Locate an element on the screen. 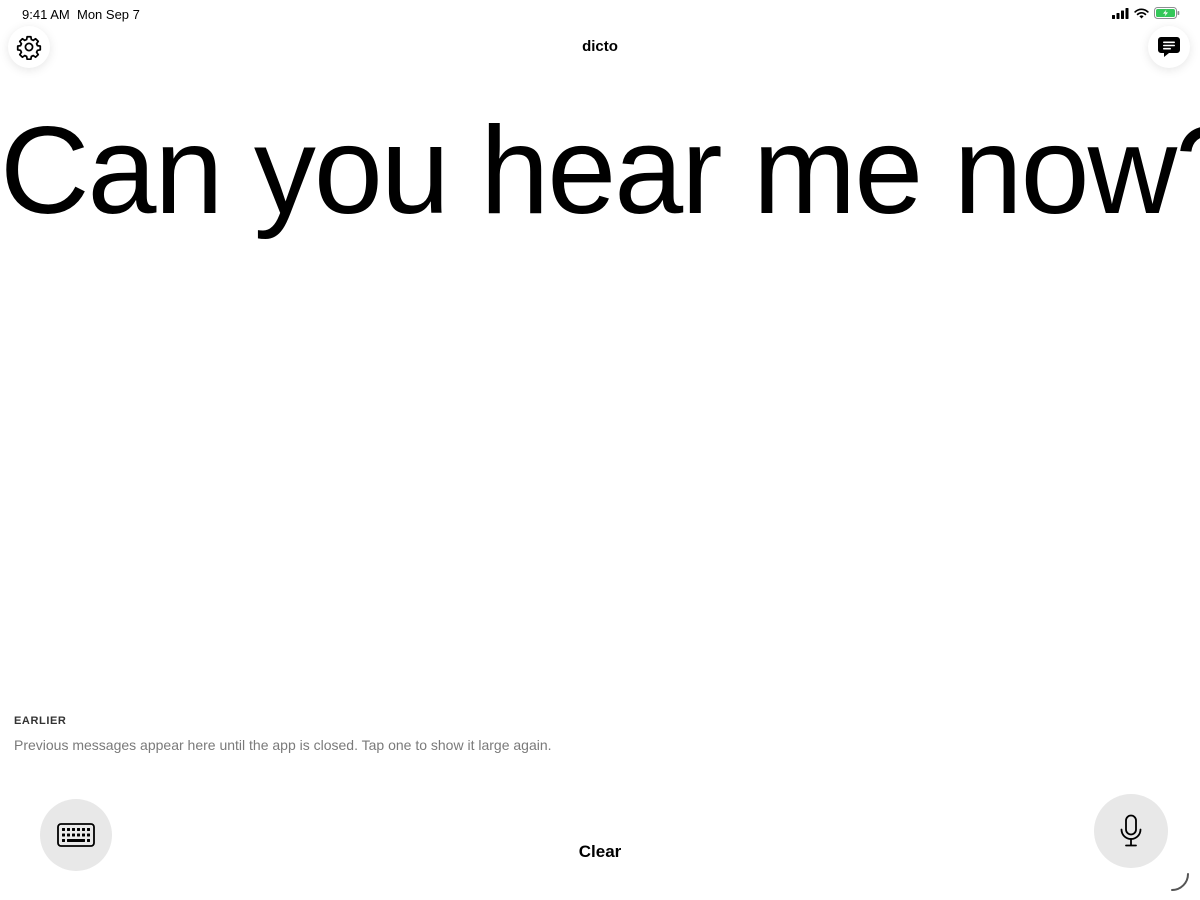 The height and width of the screenshot is (900, 1200). wifi-icon is located at coordinates (1141, 12).